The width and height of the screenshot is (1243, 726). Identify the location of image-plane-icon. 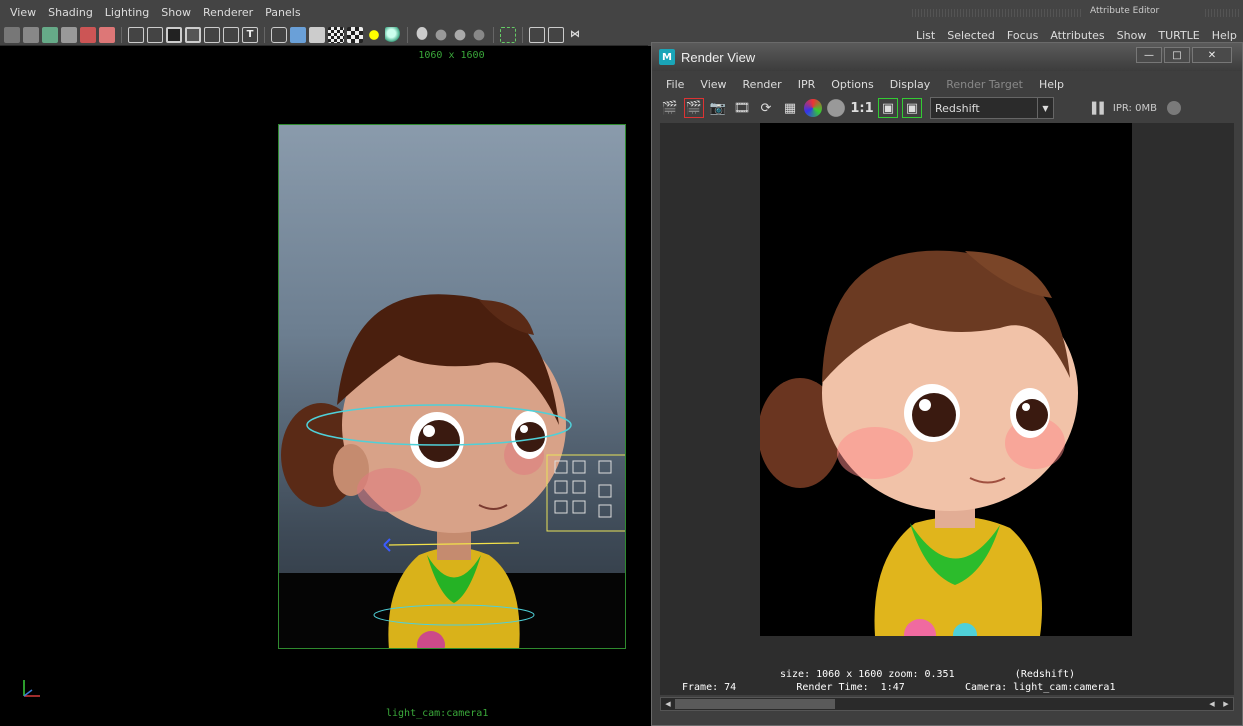
(69, 34).